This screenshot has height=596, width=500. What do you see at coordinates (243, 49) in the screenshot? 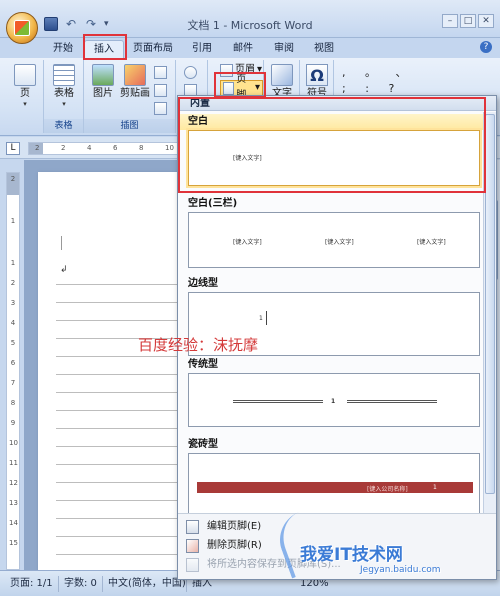
I see `tab-mailings: 邮件` at bounding box center [243, 49].